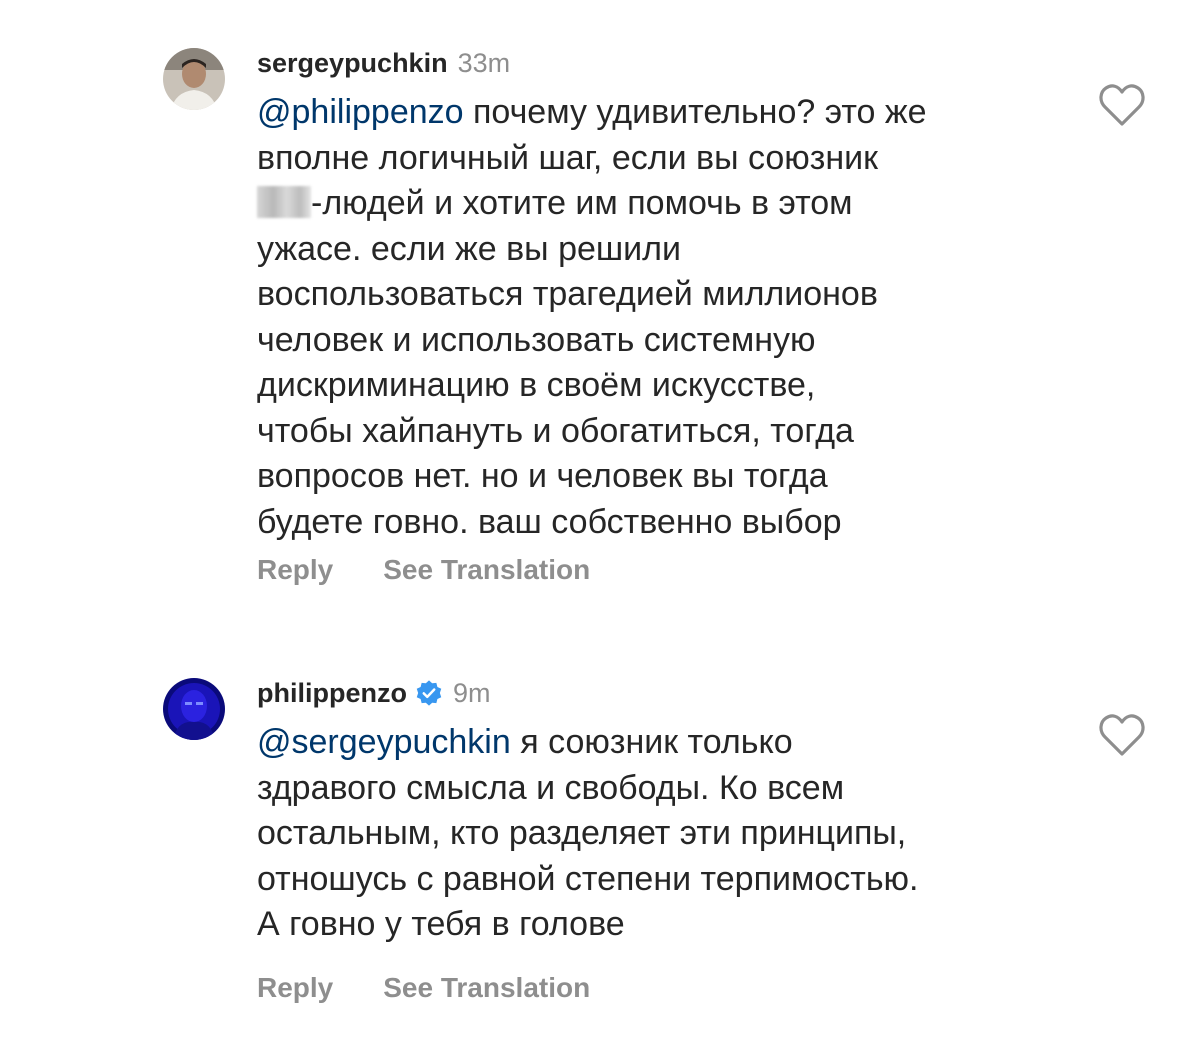 Image resolution: width=1200 pixels, height=1055 pixels. What do you see at coordinates (555, 430) in the screenshot?
I see `comment-line: чтобы хайпануть и обогатиться, тогда` at bounding box center [555, 430].